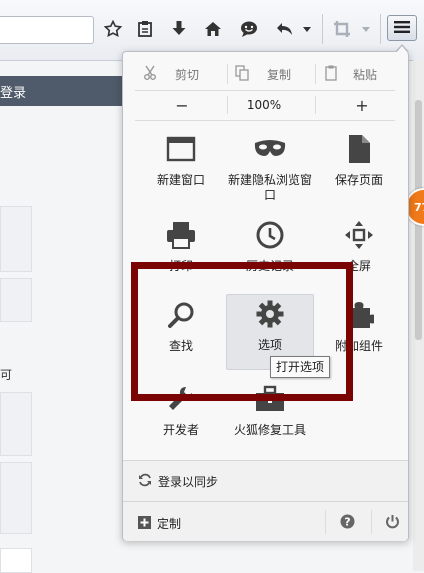 This screenshot has width=424, height=573. What do you see at coordinates (6, 375) in the screenshot?
I see `page-side-text: 可` at bounding box center [6, 375].